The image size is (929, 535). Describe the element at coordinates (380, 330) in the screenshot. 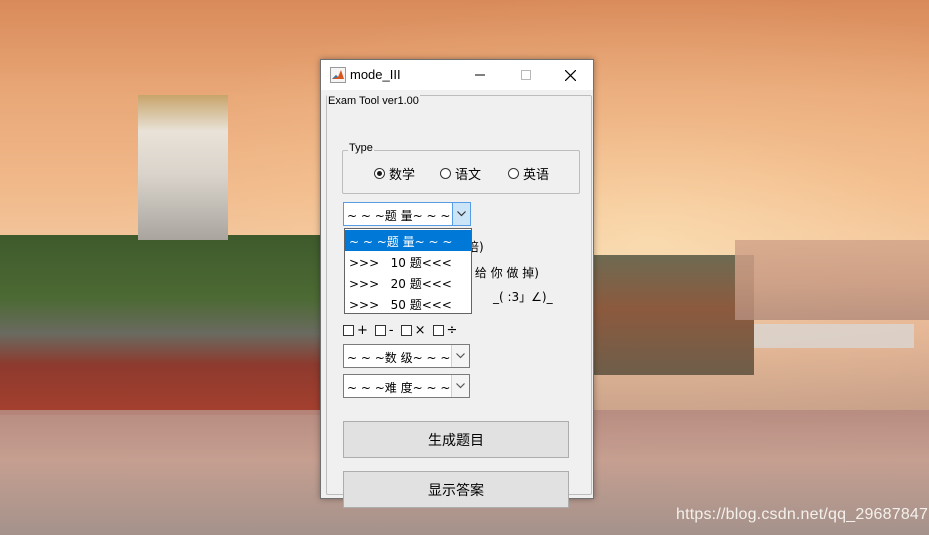

I see `checkbox-minus` at that location.